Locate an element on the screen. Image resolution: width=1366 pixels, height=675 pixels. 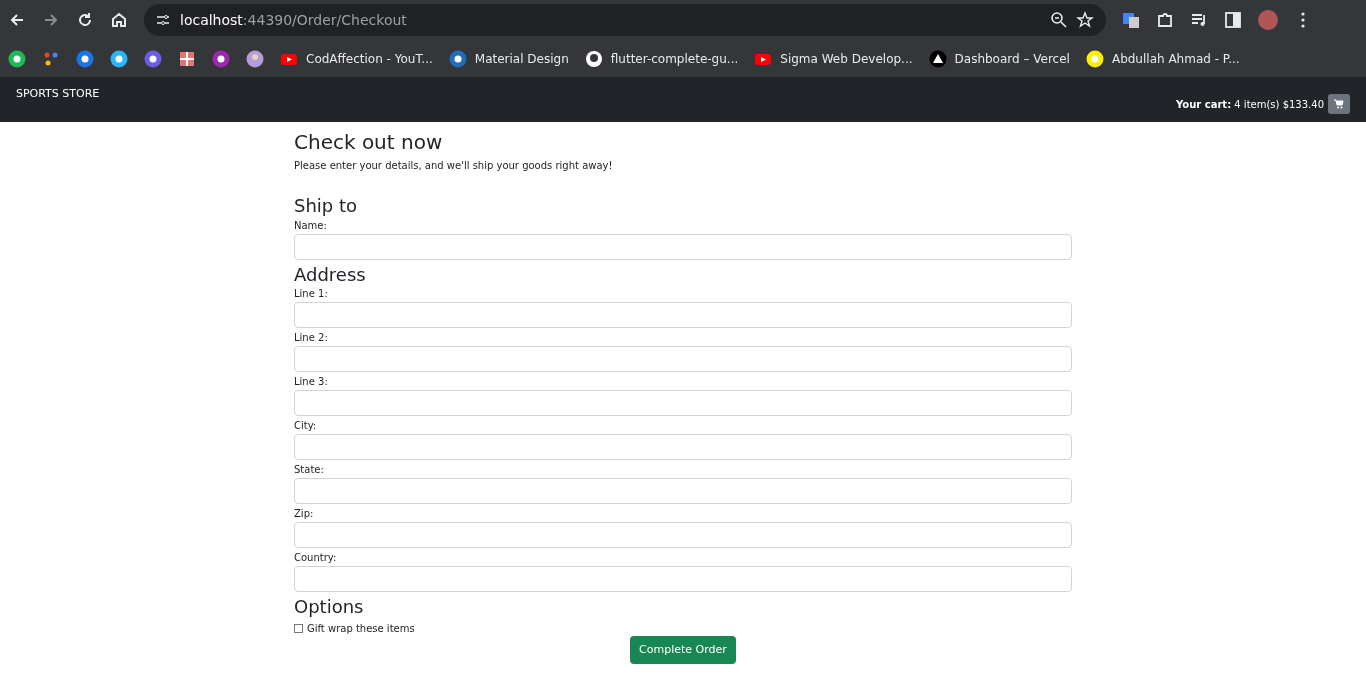
section-heading: Options is located at coordinates (329, 607).